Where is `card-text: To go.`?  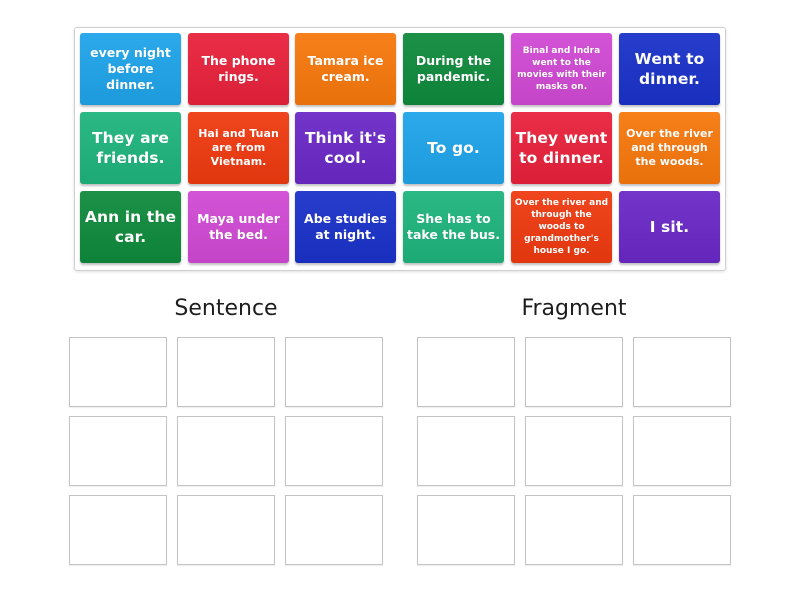
card-text: To go. is located at coordinates (453, 148).